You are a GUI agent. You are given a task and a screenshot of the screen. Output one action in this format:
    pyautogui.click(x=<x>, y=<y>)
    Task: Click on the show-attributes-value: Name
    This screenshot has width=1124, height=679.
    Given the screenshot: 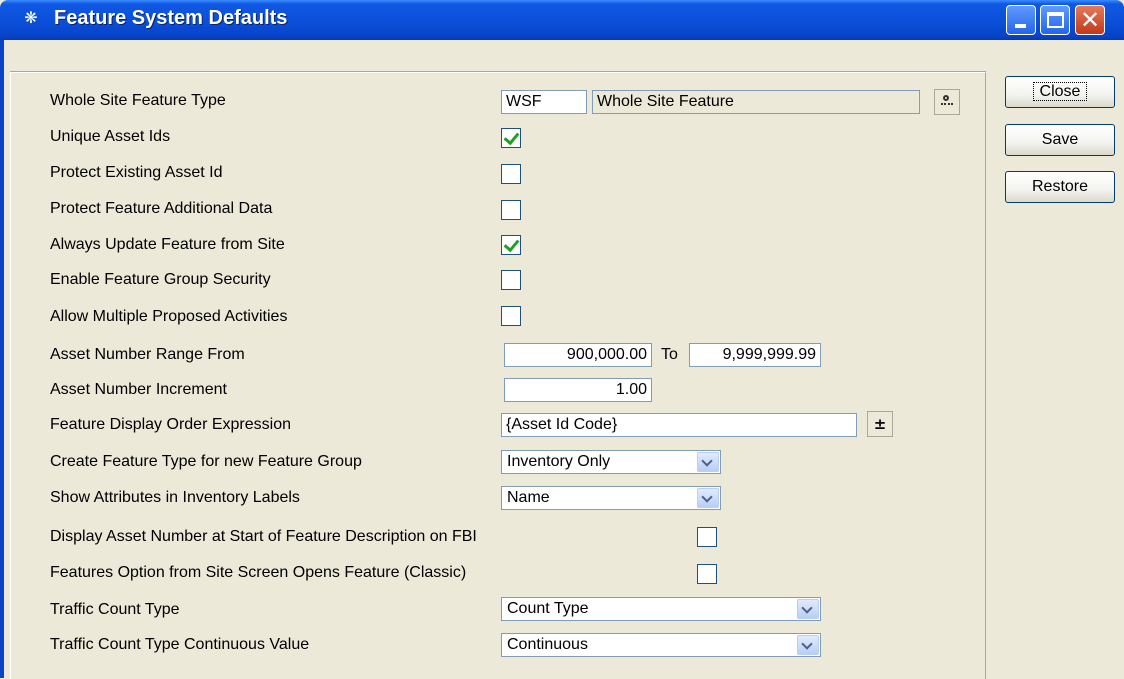 What is the action you would take?
    pyautogui.click(x=528, y=497)
    